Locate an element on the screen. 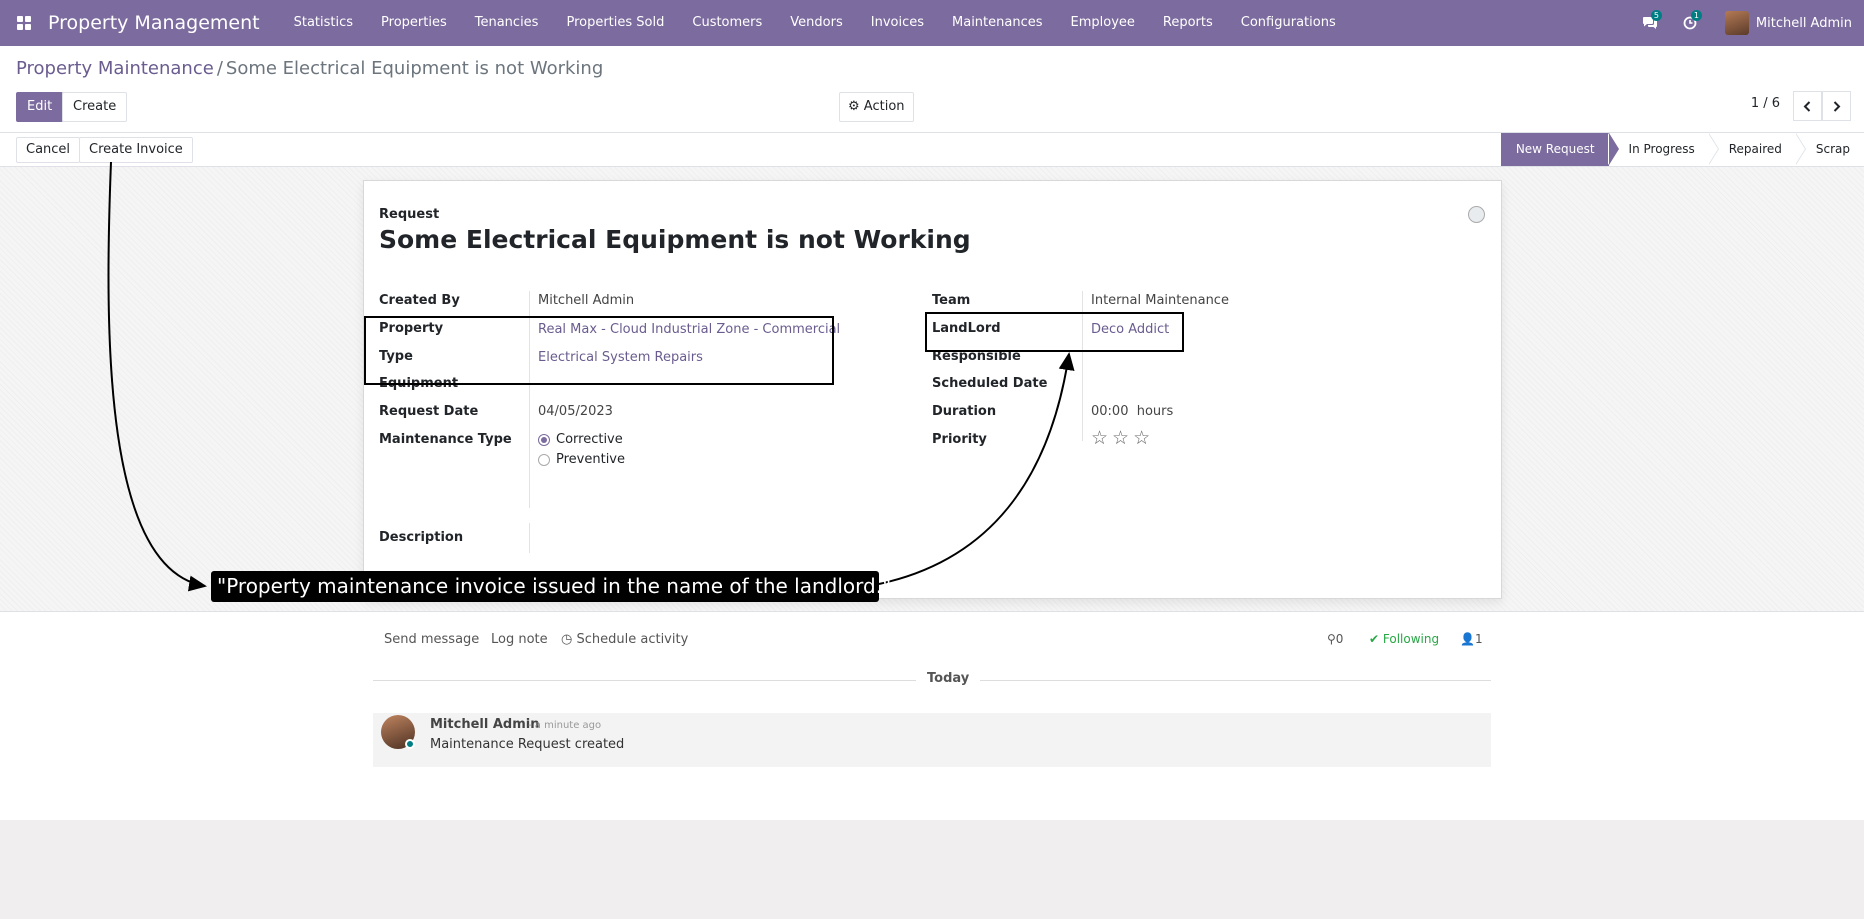 This screenshot has width=1864, height=919. pager-previous-button is located at coordinates (1807, 106).